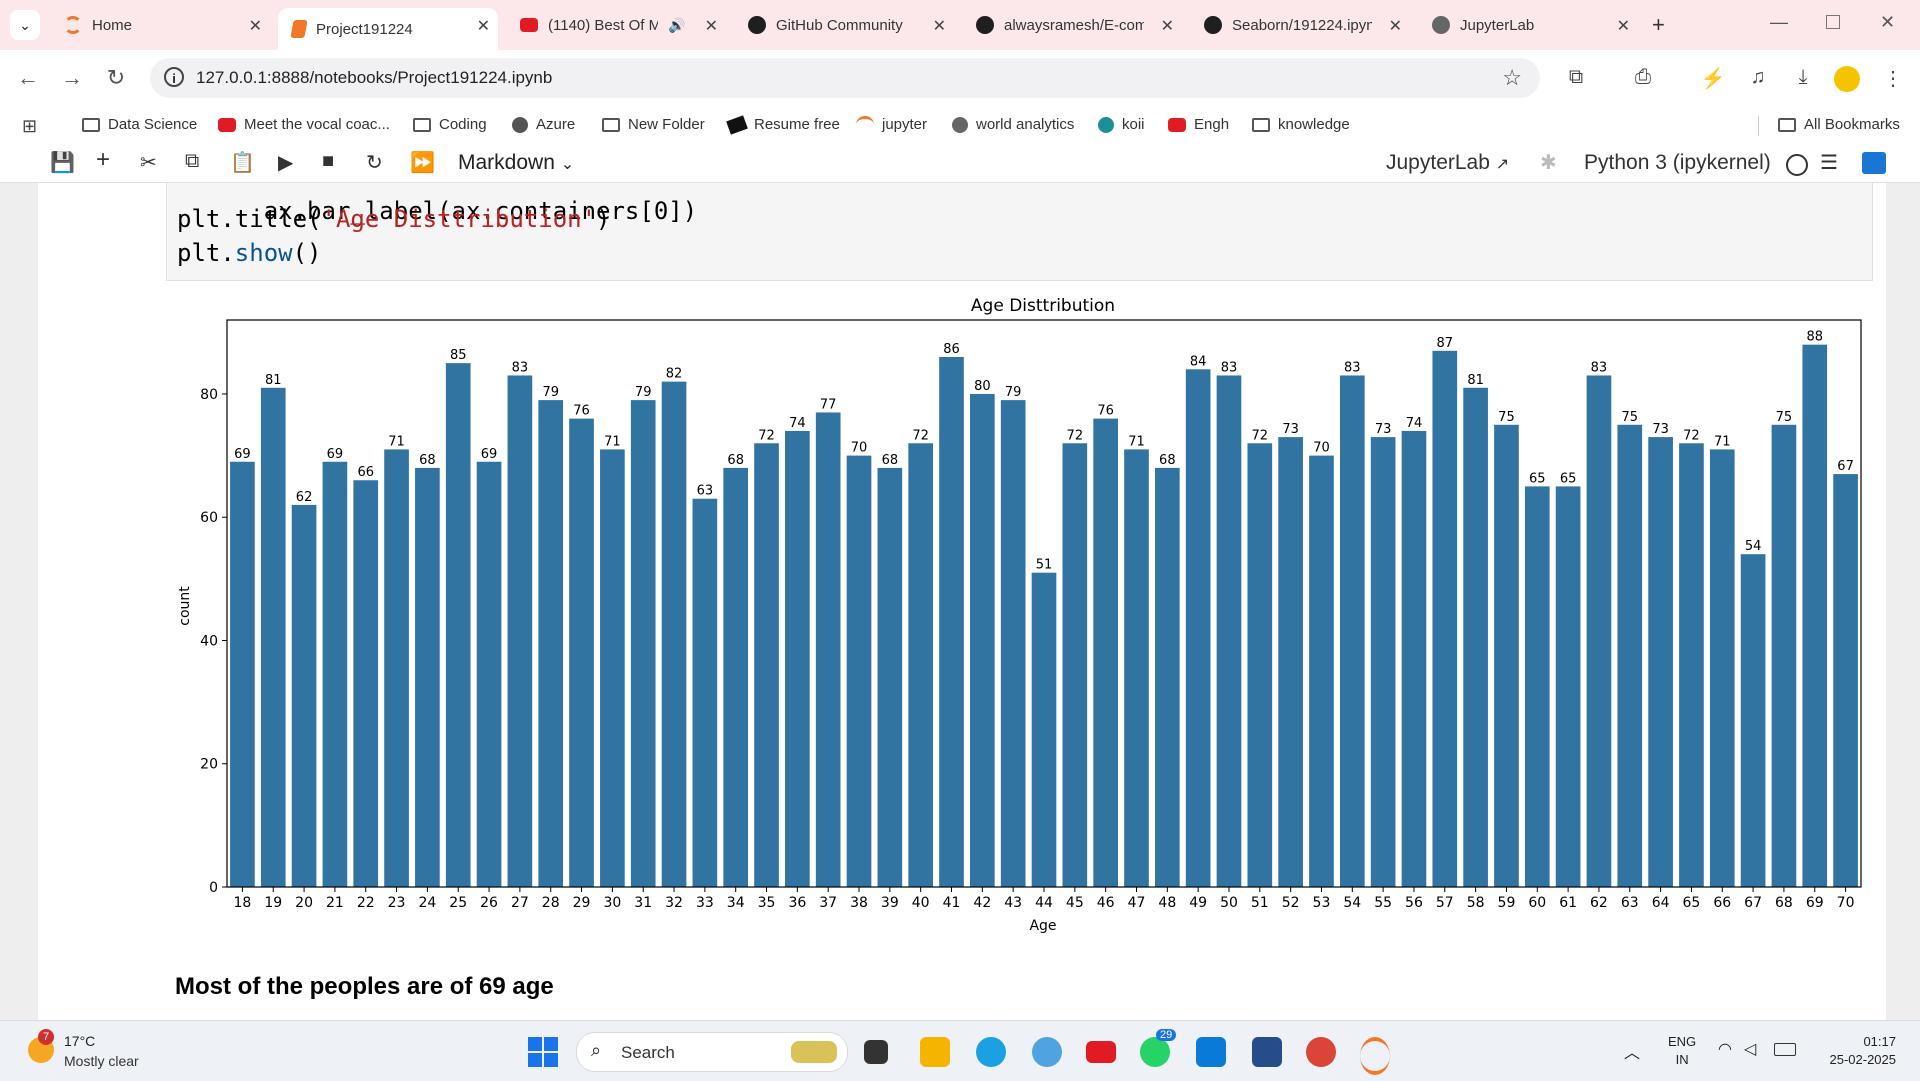 The height and width of the screenshot is (1081, 1920). What do you see at coordinates (1101, 1052) in the screenshot?
I see `youtube-icon` at bounding box center [1101, 1052].